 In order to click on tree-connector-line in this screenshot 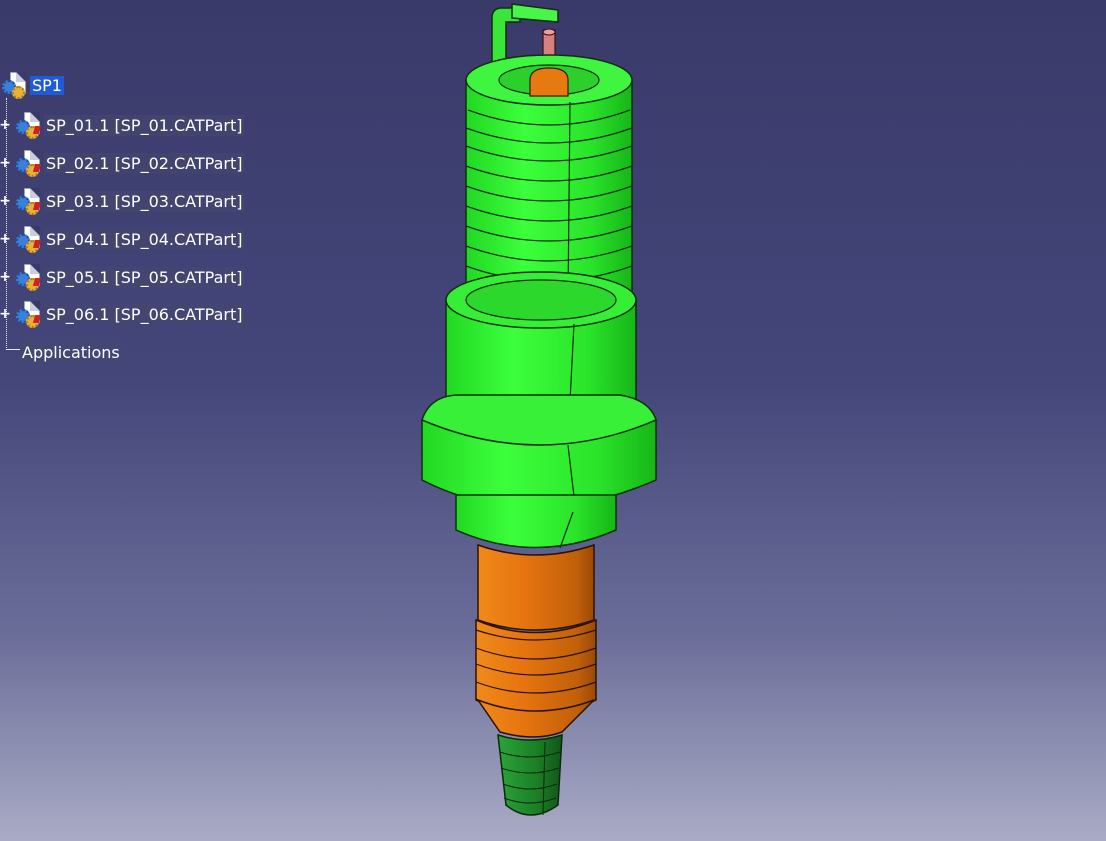, I will do `click(13, 349)`.